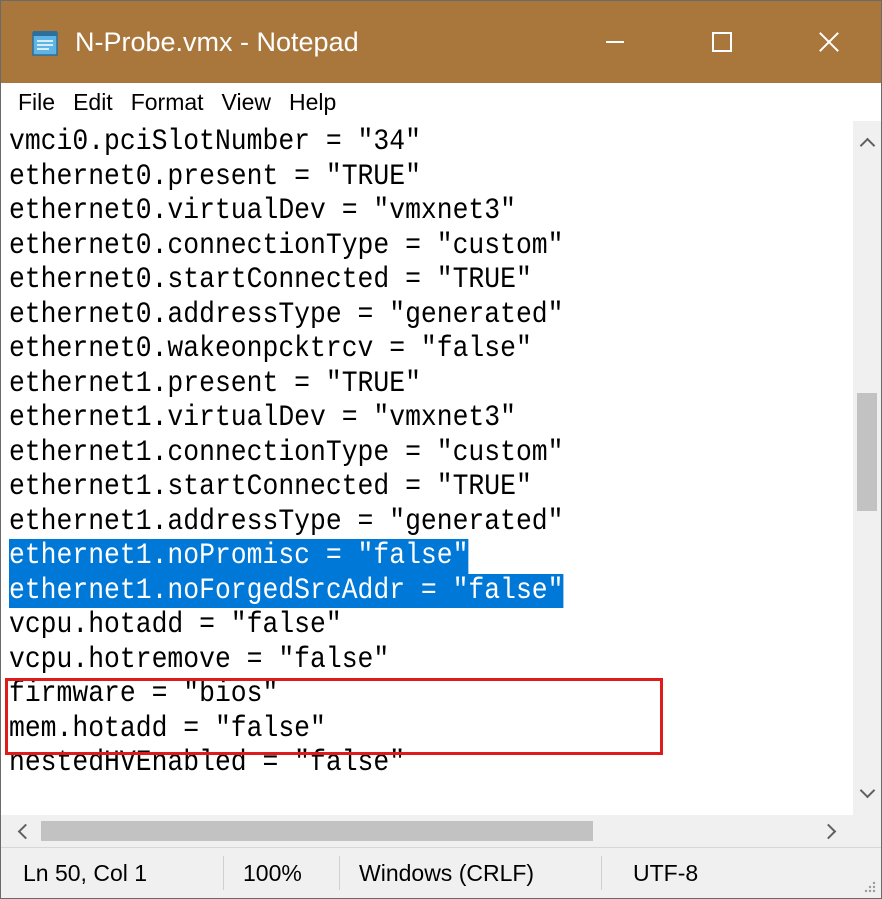 This screenshot has width=882, height=899. I want to click on chevron-left-icon, so click(25, 831).